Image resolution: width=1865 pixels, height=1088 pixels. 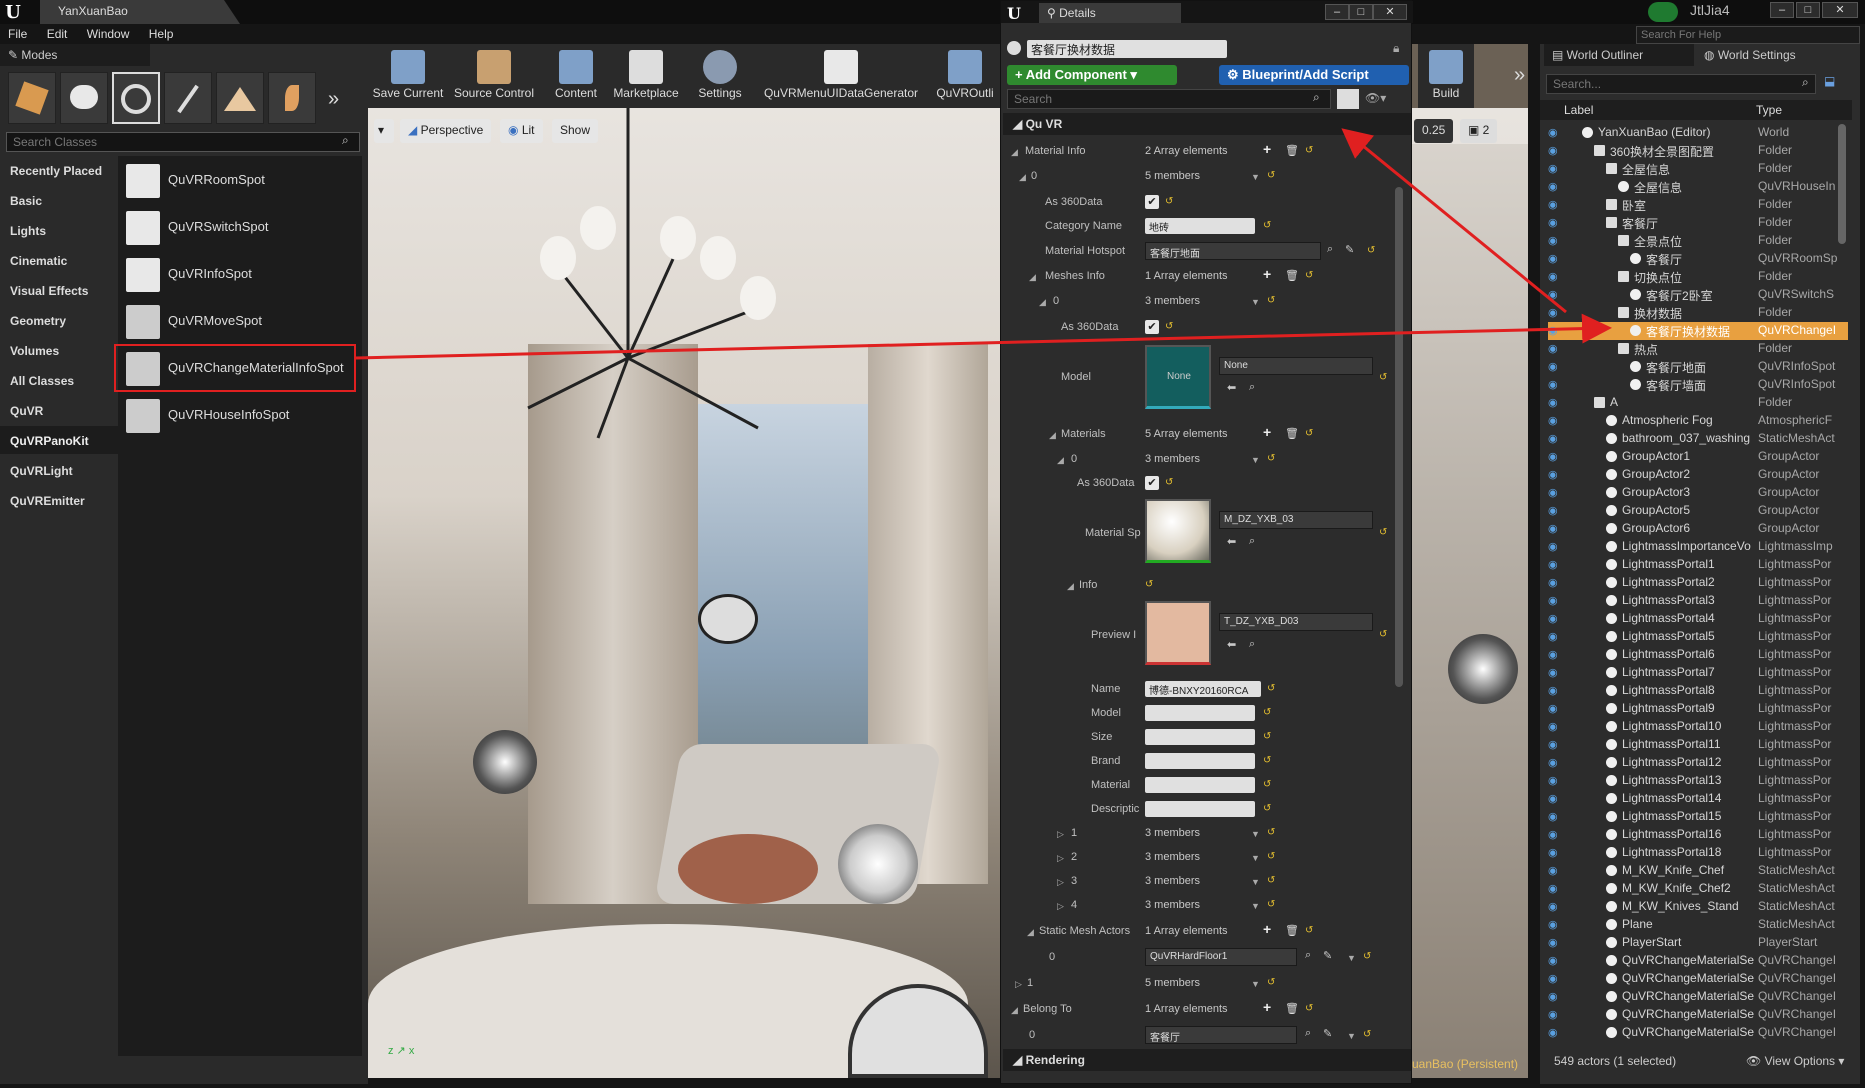 I want to click on show-button: Show, so click(x=575, y=131).